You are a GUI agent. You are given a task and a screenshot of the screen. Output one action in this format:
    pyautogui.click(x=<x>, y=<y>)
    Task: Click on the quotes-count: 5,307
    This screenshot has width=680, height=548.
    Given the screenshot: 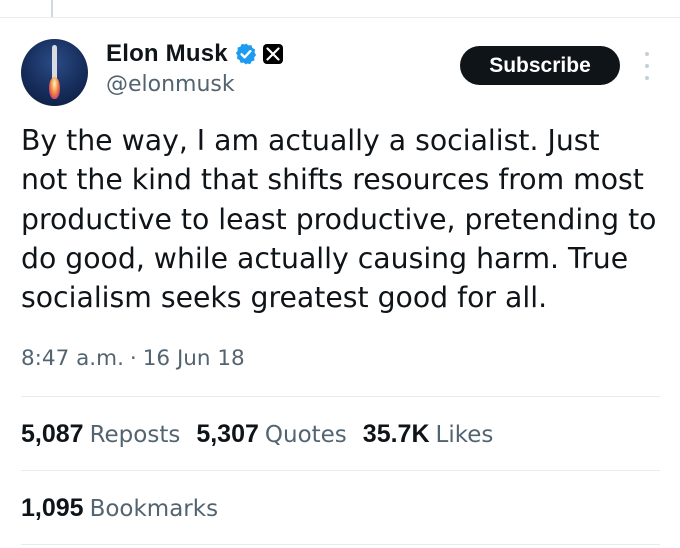 What is the action you would take?
    pyautogui.click(x=227, y=434)
    